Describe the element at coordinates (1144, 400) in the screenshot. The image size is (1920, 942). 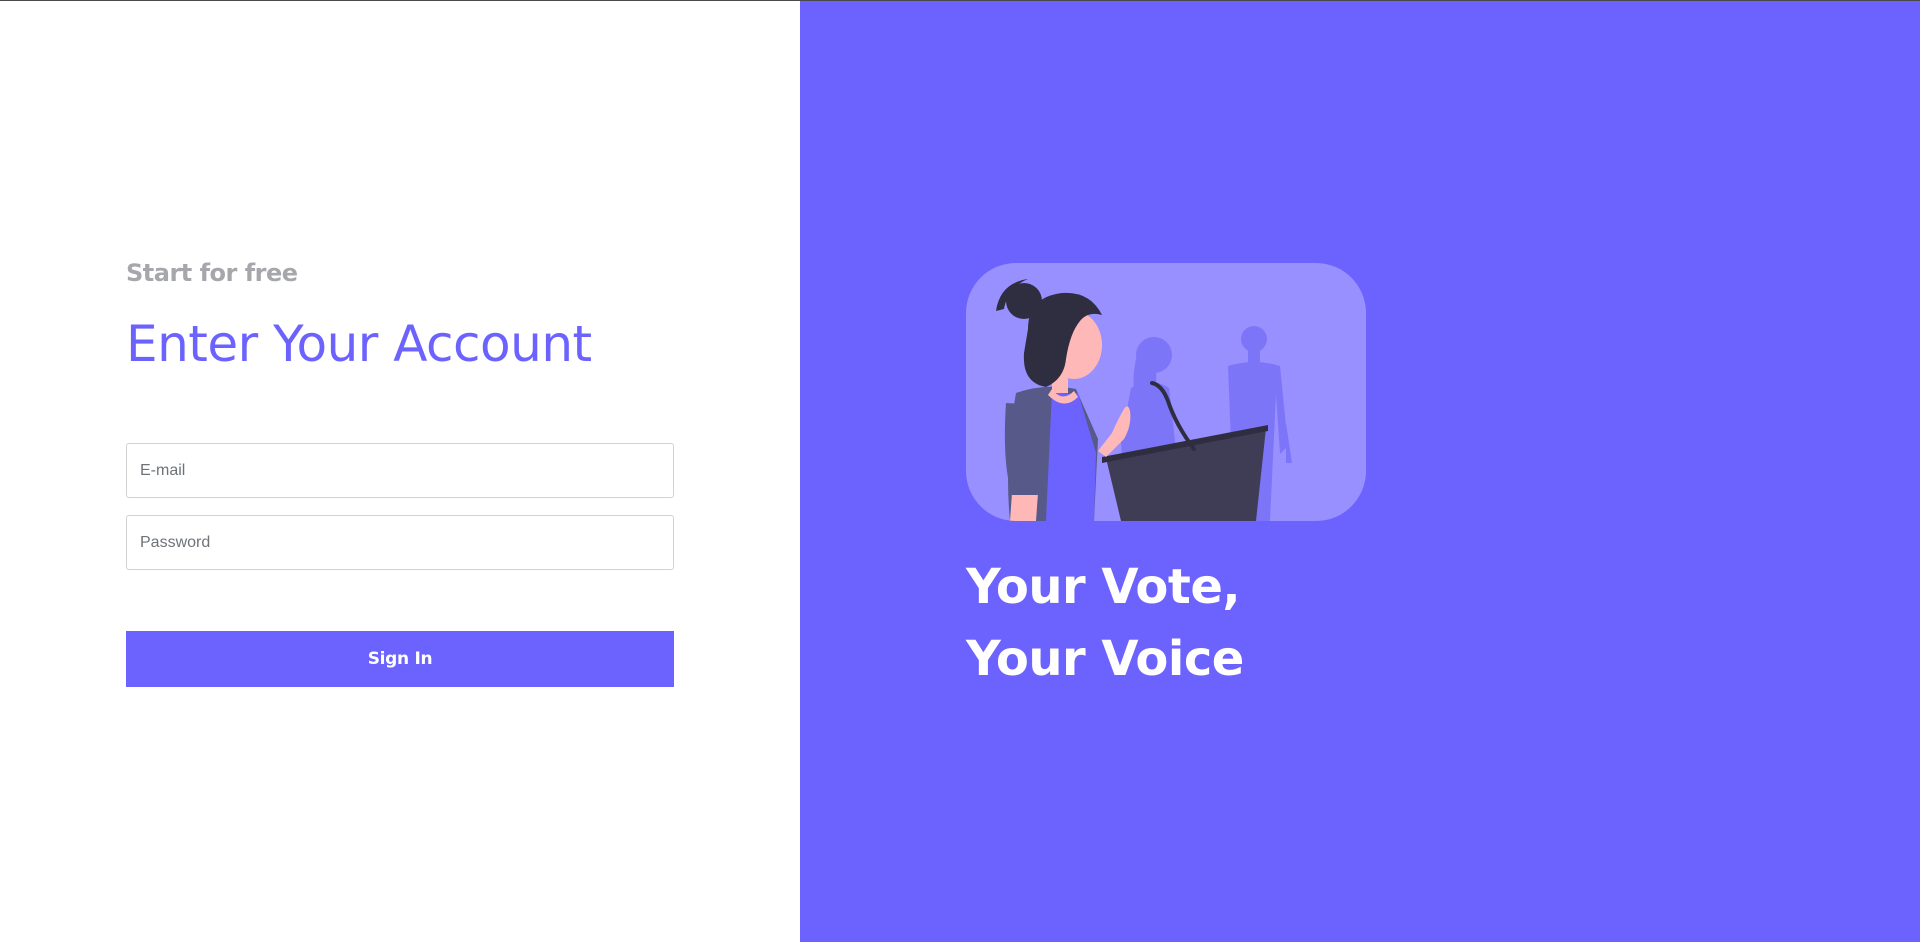
I see `woman-at-podium-icon` at that location.